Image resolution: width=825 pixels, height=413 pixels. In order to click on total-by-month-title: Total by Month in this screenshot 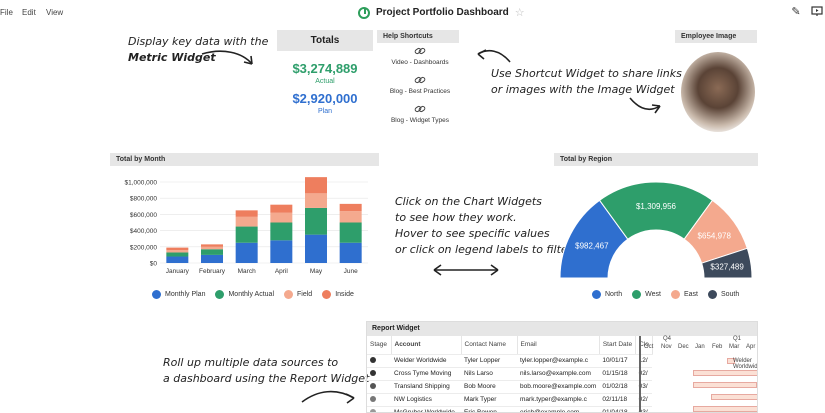, I will do `click(244, 159)`.